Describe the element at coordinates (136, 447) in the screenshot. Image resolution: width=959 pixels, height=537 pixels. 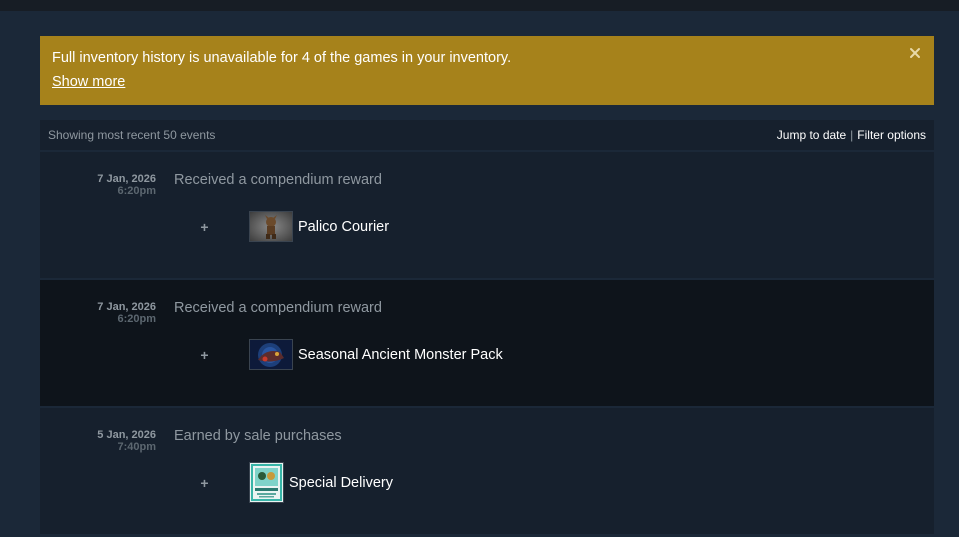
I see `event-time: 7:40pm` at that location.